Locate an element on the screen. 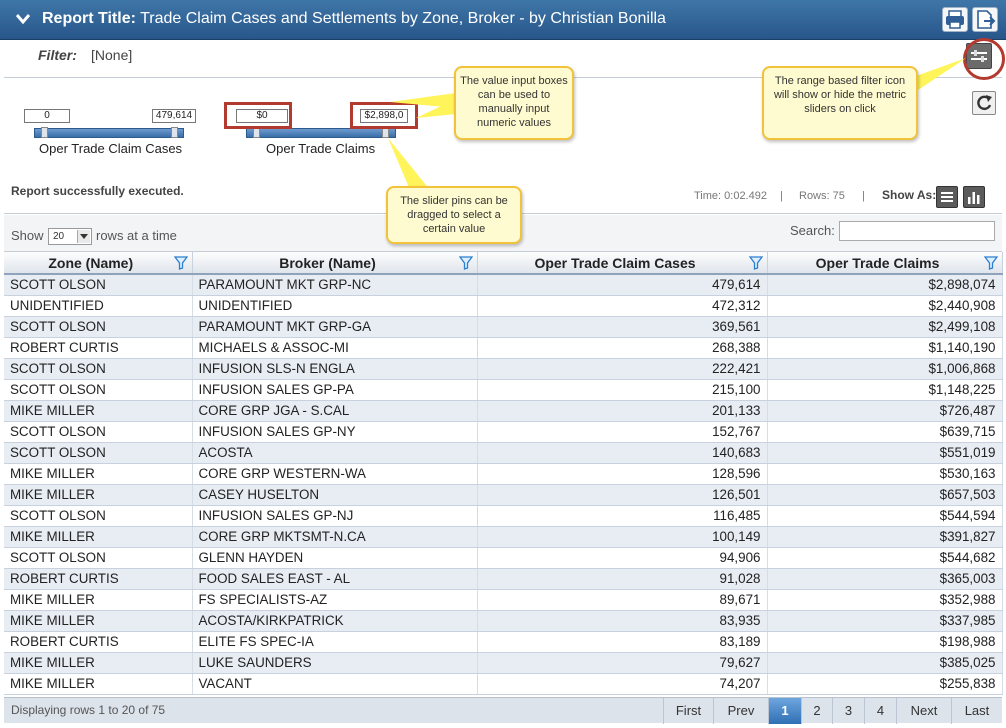  claim-cases-cell: 479,614 is located at coordinates (622, 285).